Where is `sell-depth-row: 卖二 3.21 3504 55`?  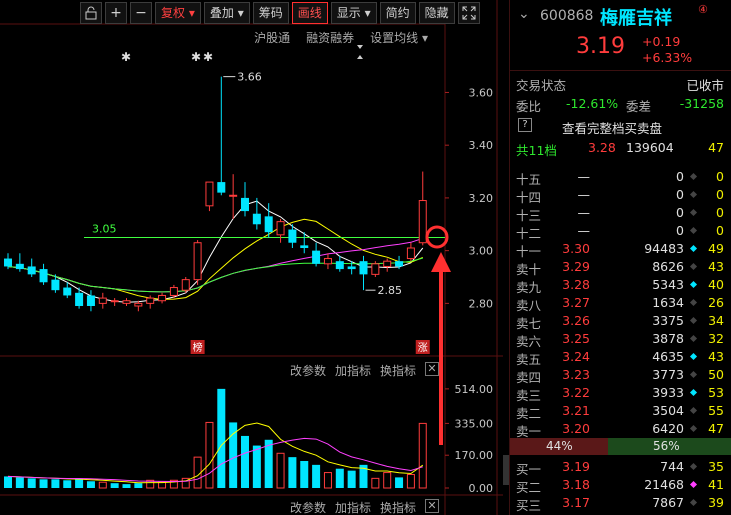
sell-depth-row: 卖二 3.21 3504 55 is located at coordinates (620, 411).